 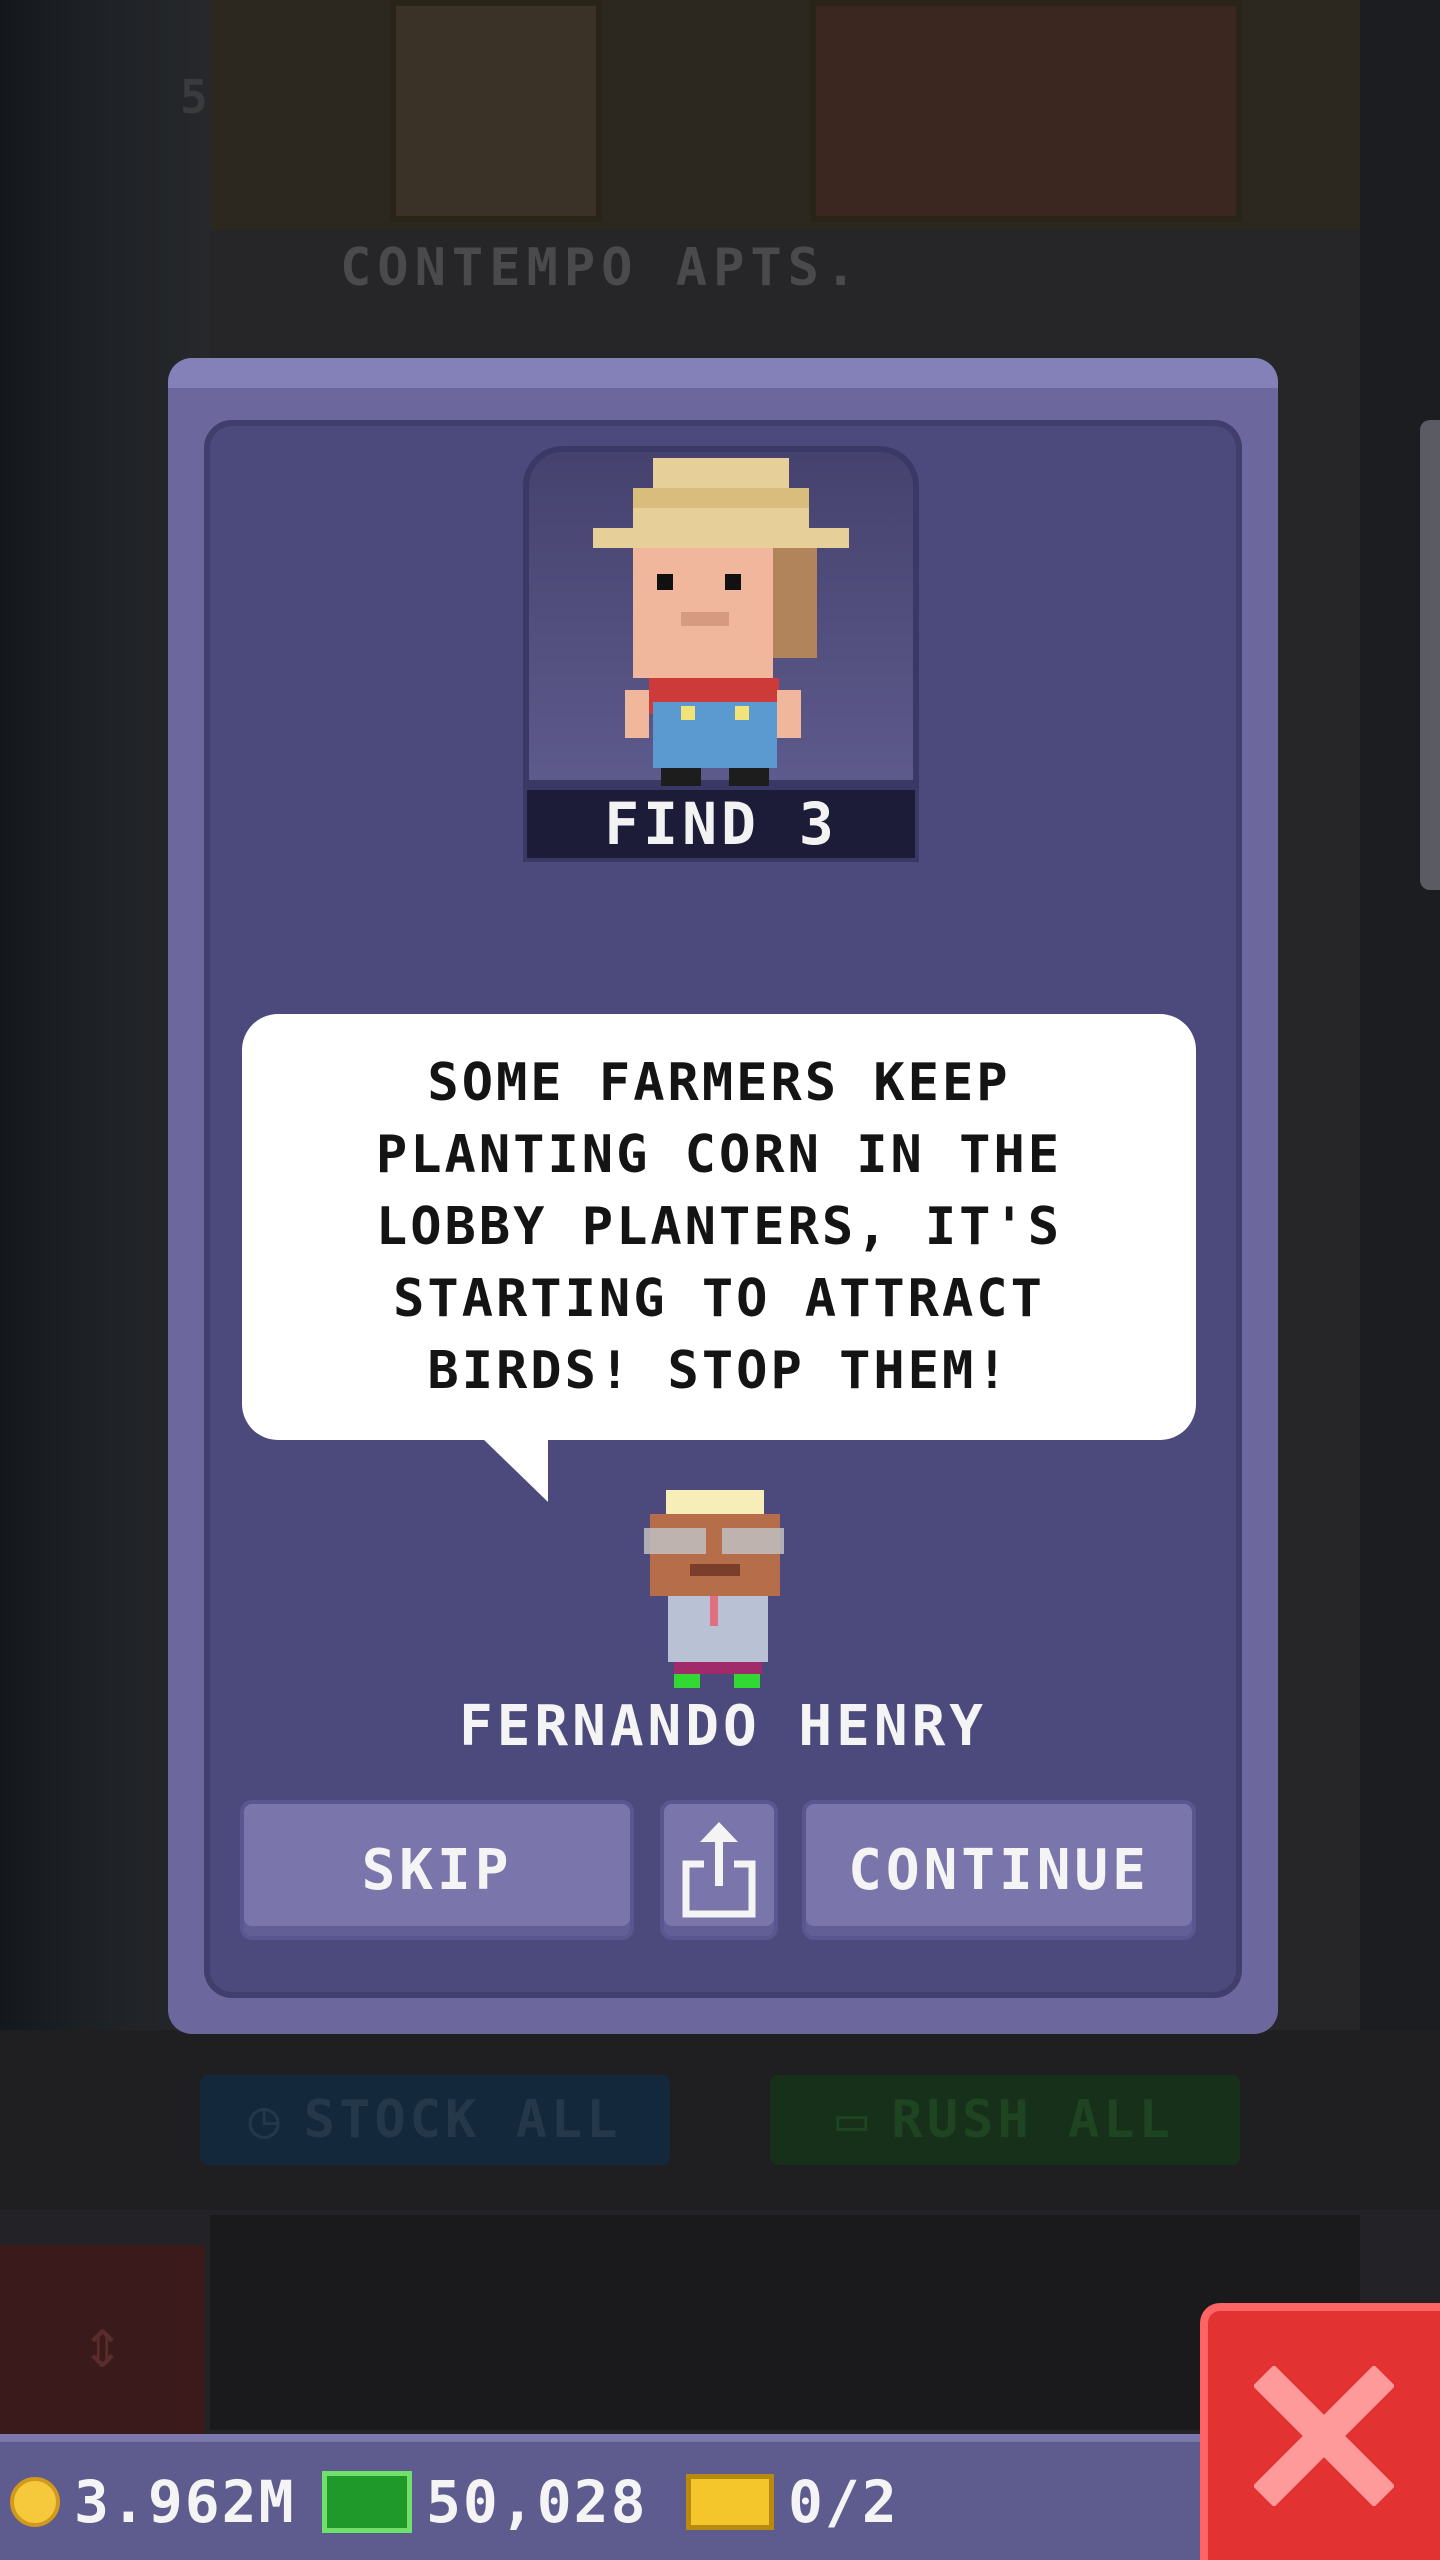 I want to click on continue-label: CONTINUE, so click(x=999, y=1870).